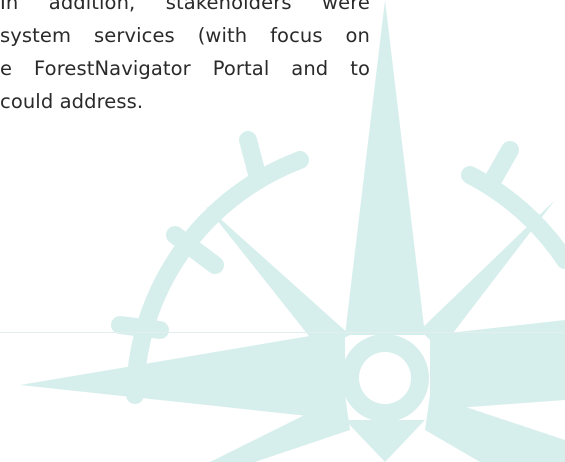  What do you see at coordinates (185, 7) in the screenshot?
I see `paragraph-line: In addition, stakeholders were` at bounding box center [185, 7].